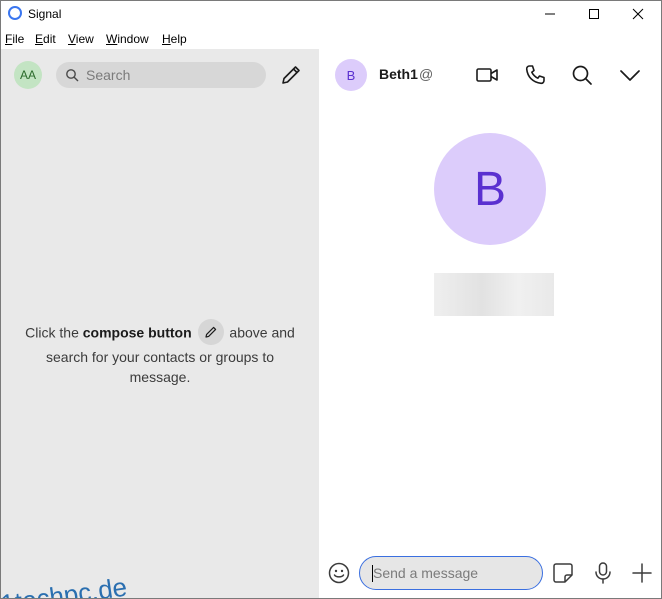  What do you see at coordinates (45, 39) in the screenshot?
I see `menu-edit: Edit` at bounding box center [45, 39].